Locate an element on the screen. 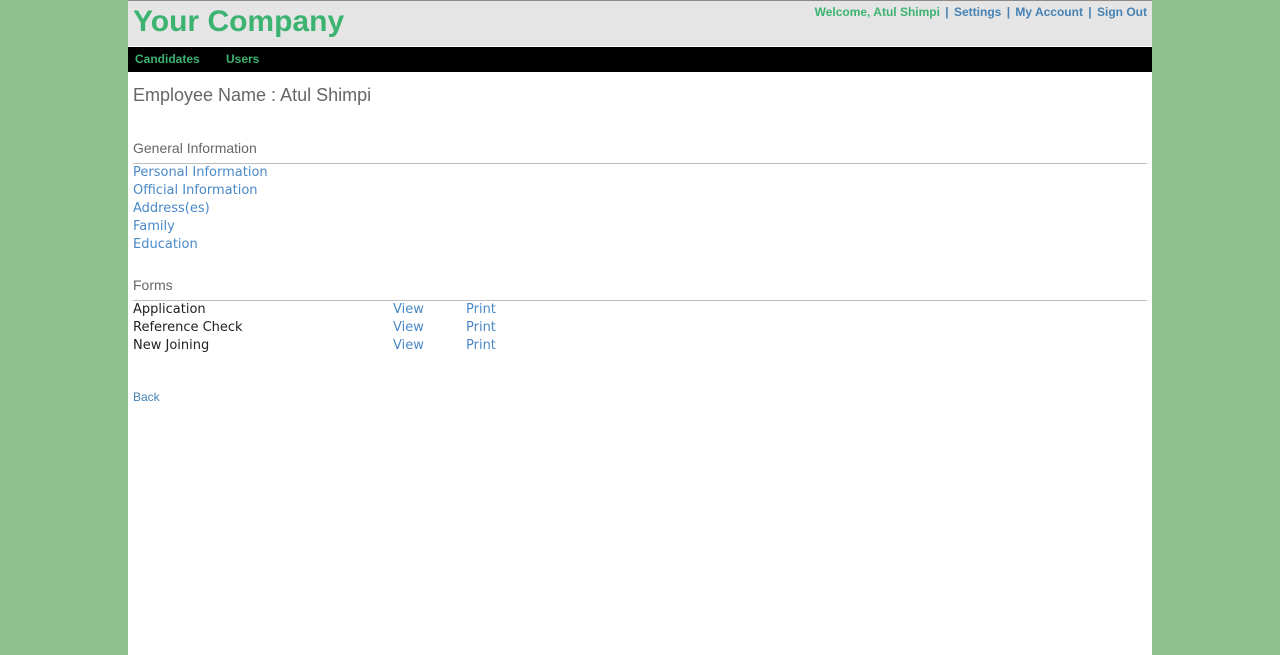  company-logo: Your Company is located at coordinates (239, 21).